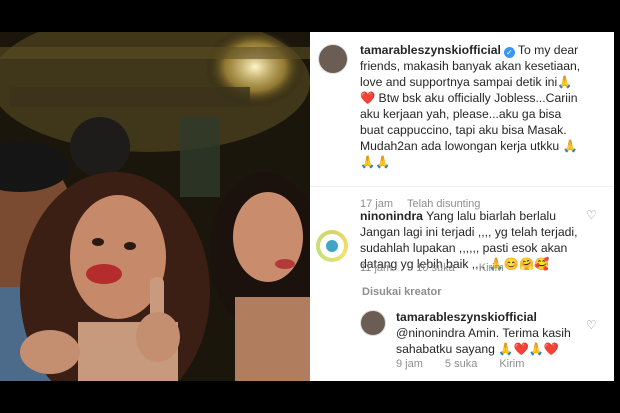 Image resolution: width=620 pixels, height=413 pixels. I want to click on comment-time: 11 jam, so click(376, 268).